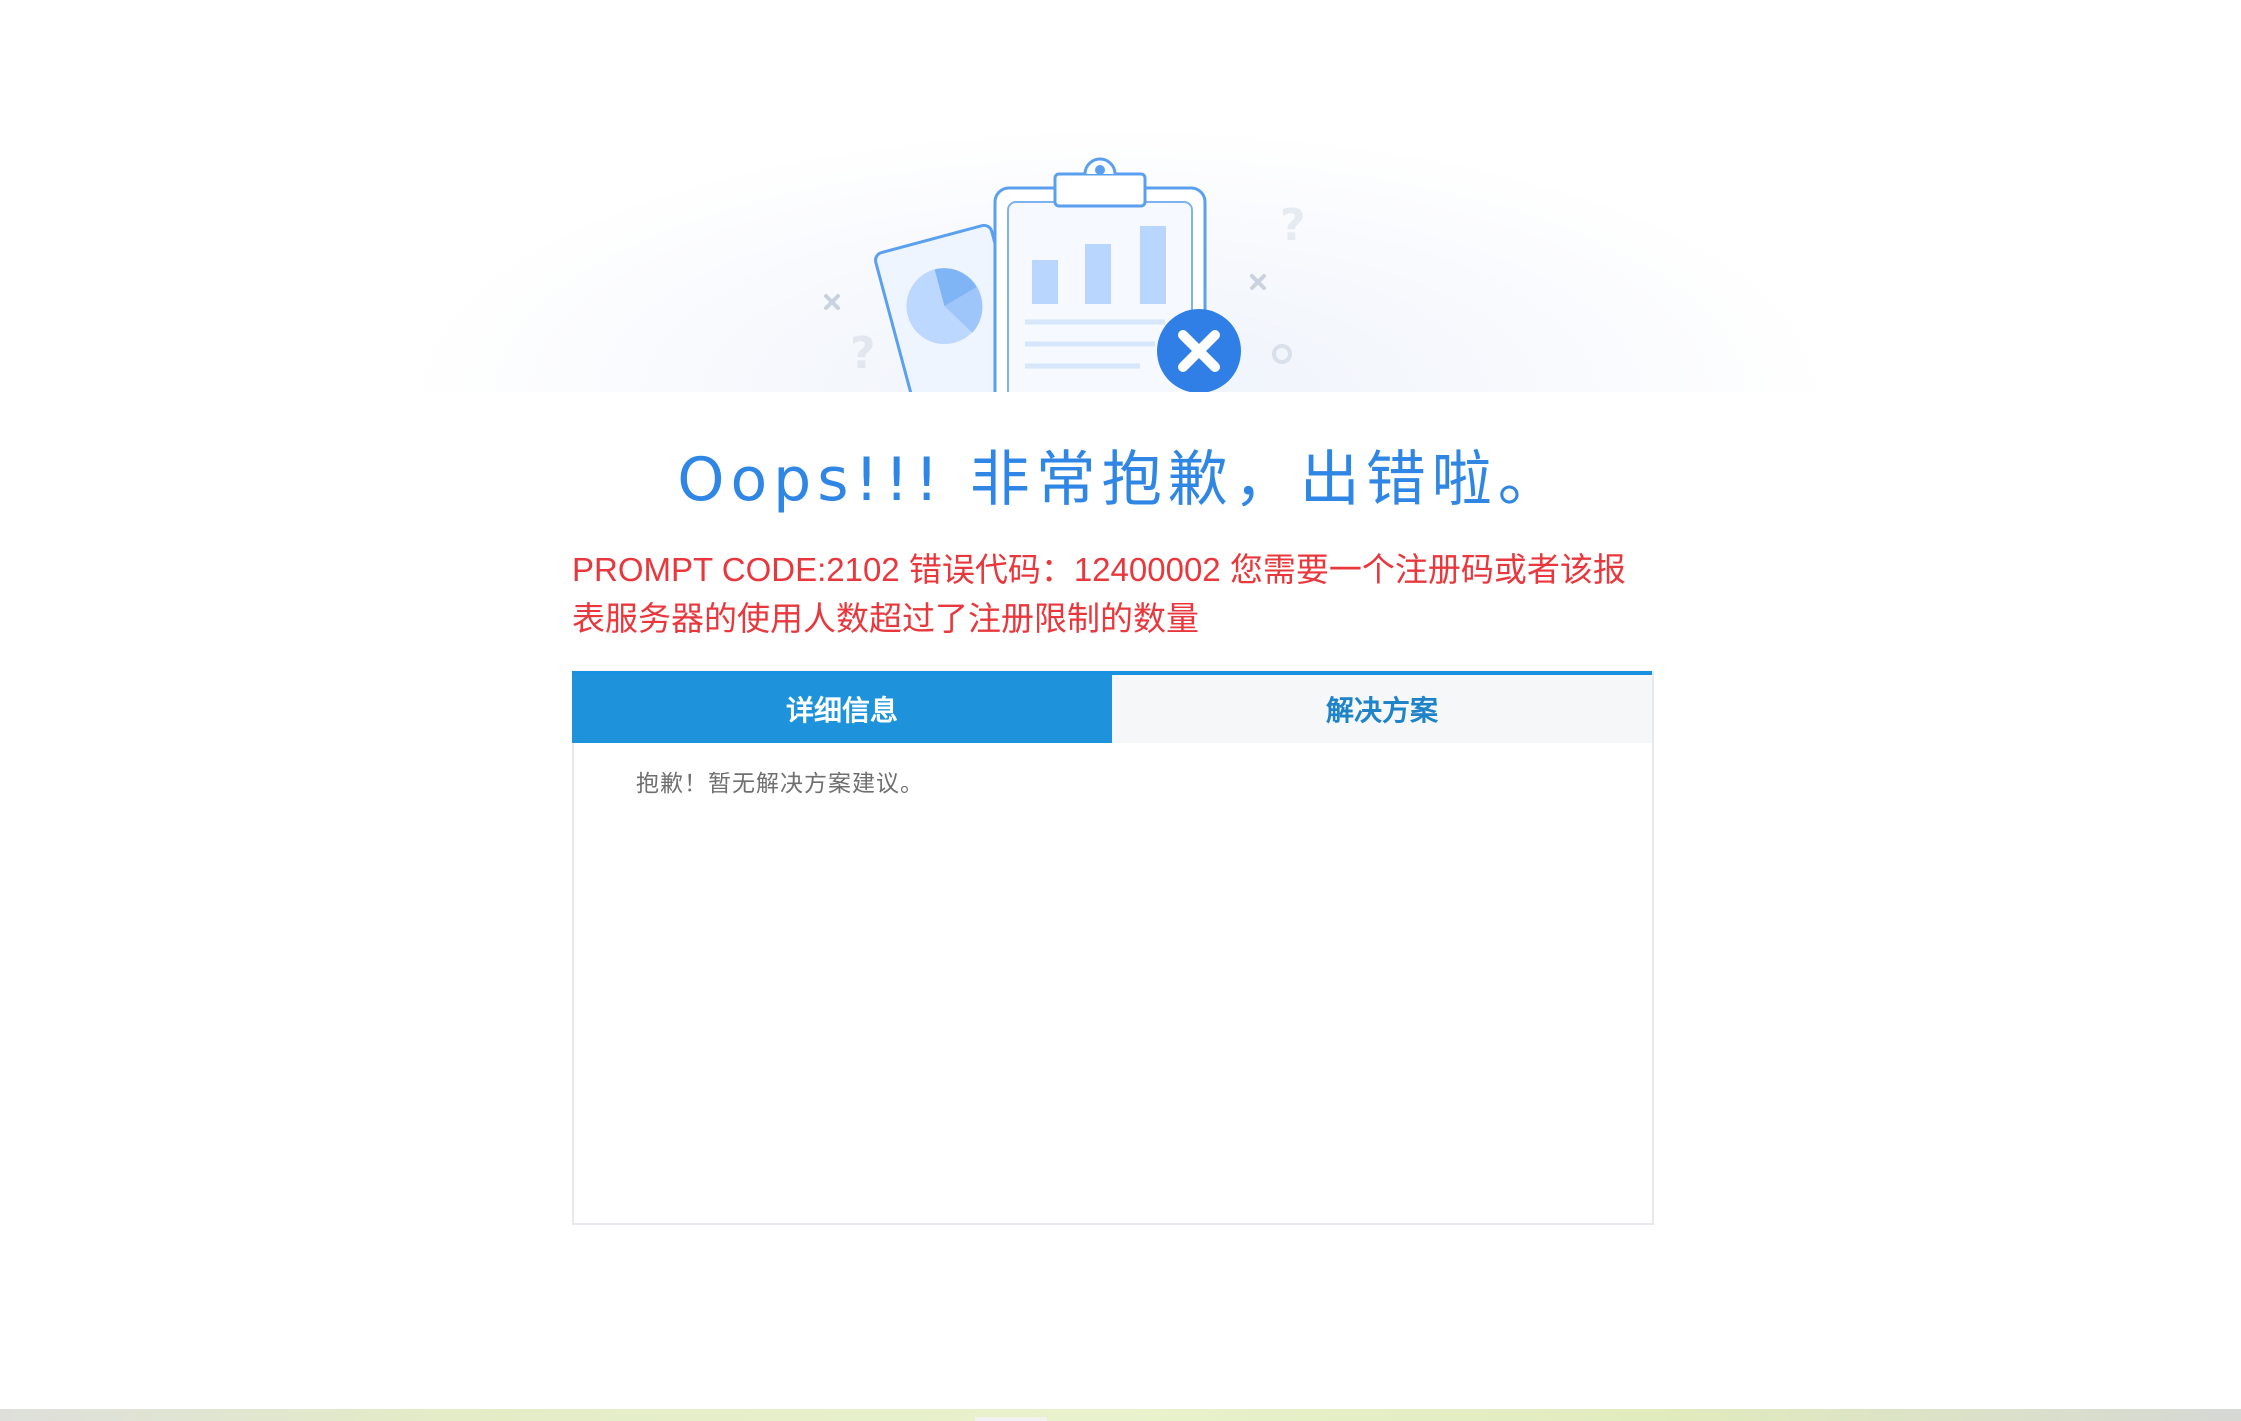 The image size is (2241, 1421). What do you see at coordinates (1282, 354) in the screenshot?
I see `small-circle-icon` at bounding box center [1282, 354].